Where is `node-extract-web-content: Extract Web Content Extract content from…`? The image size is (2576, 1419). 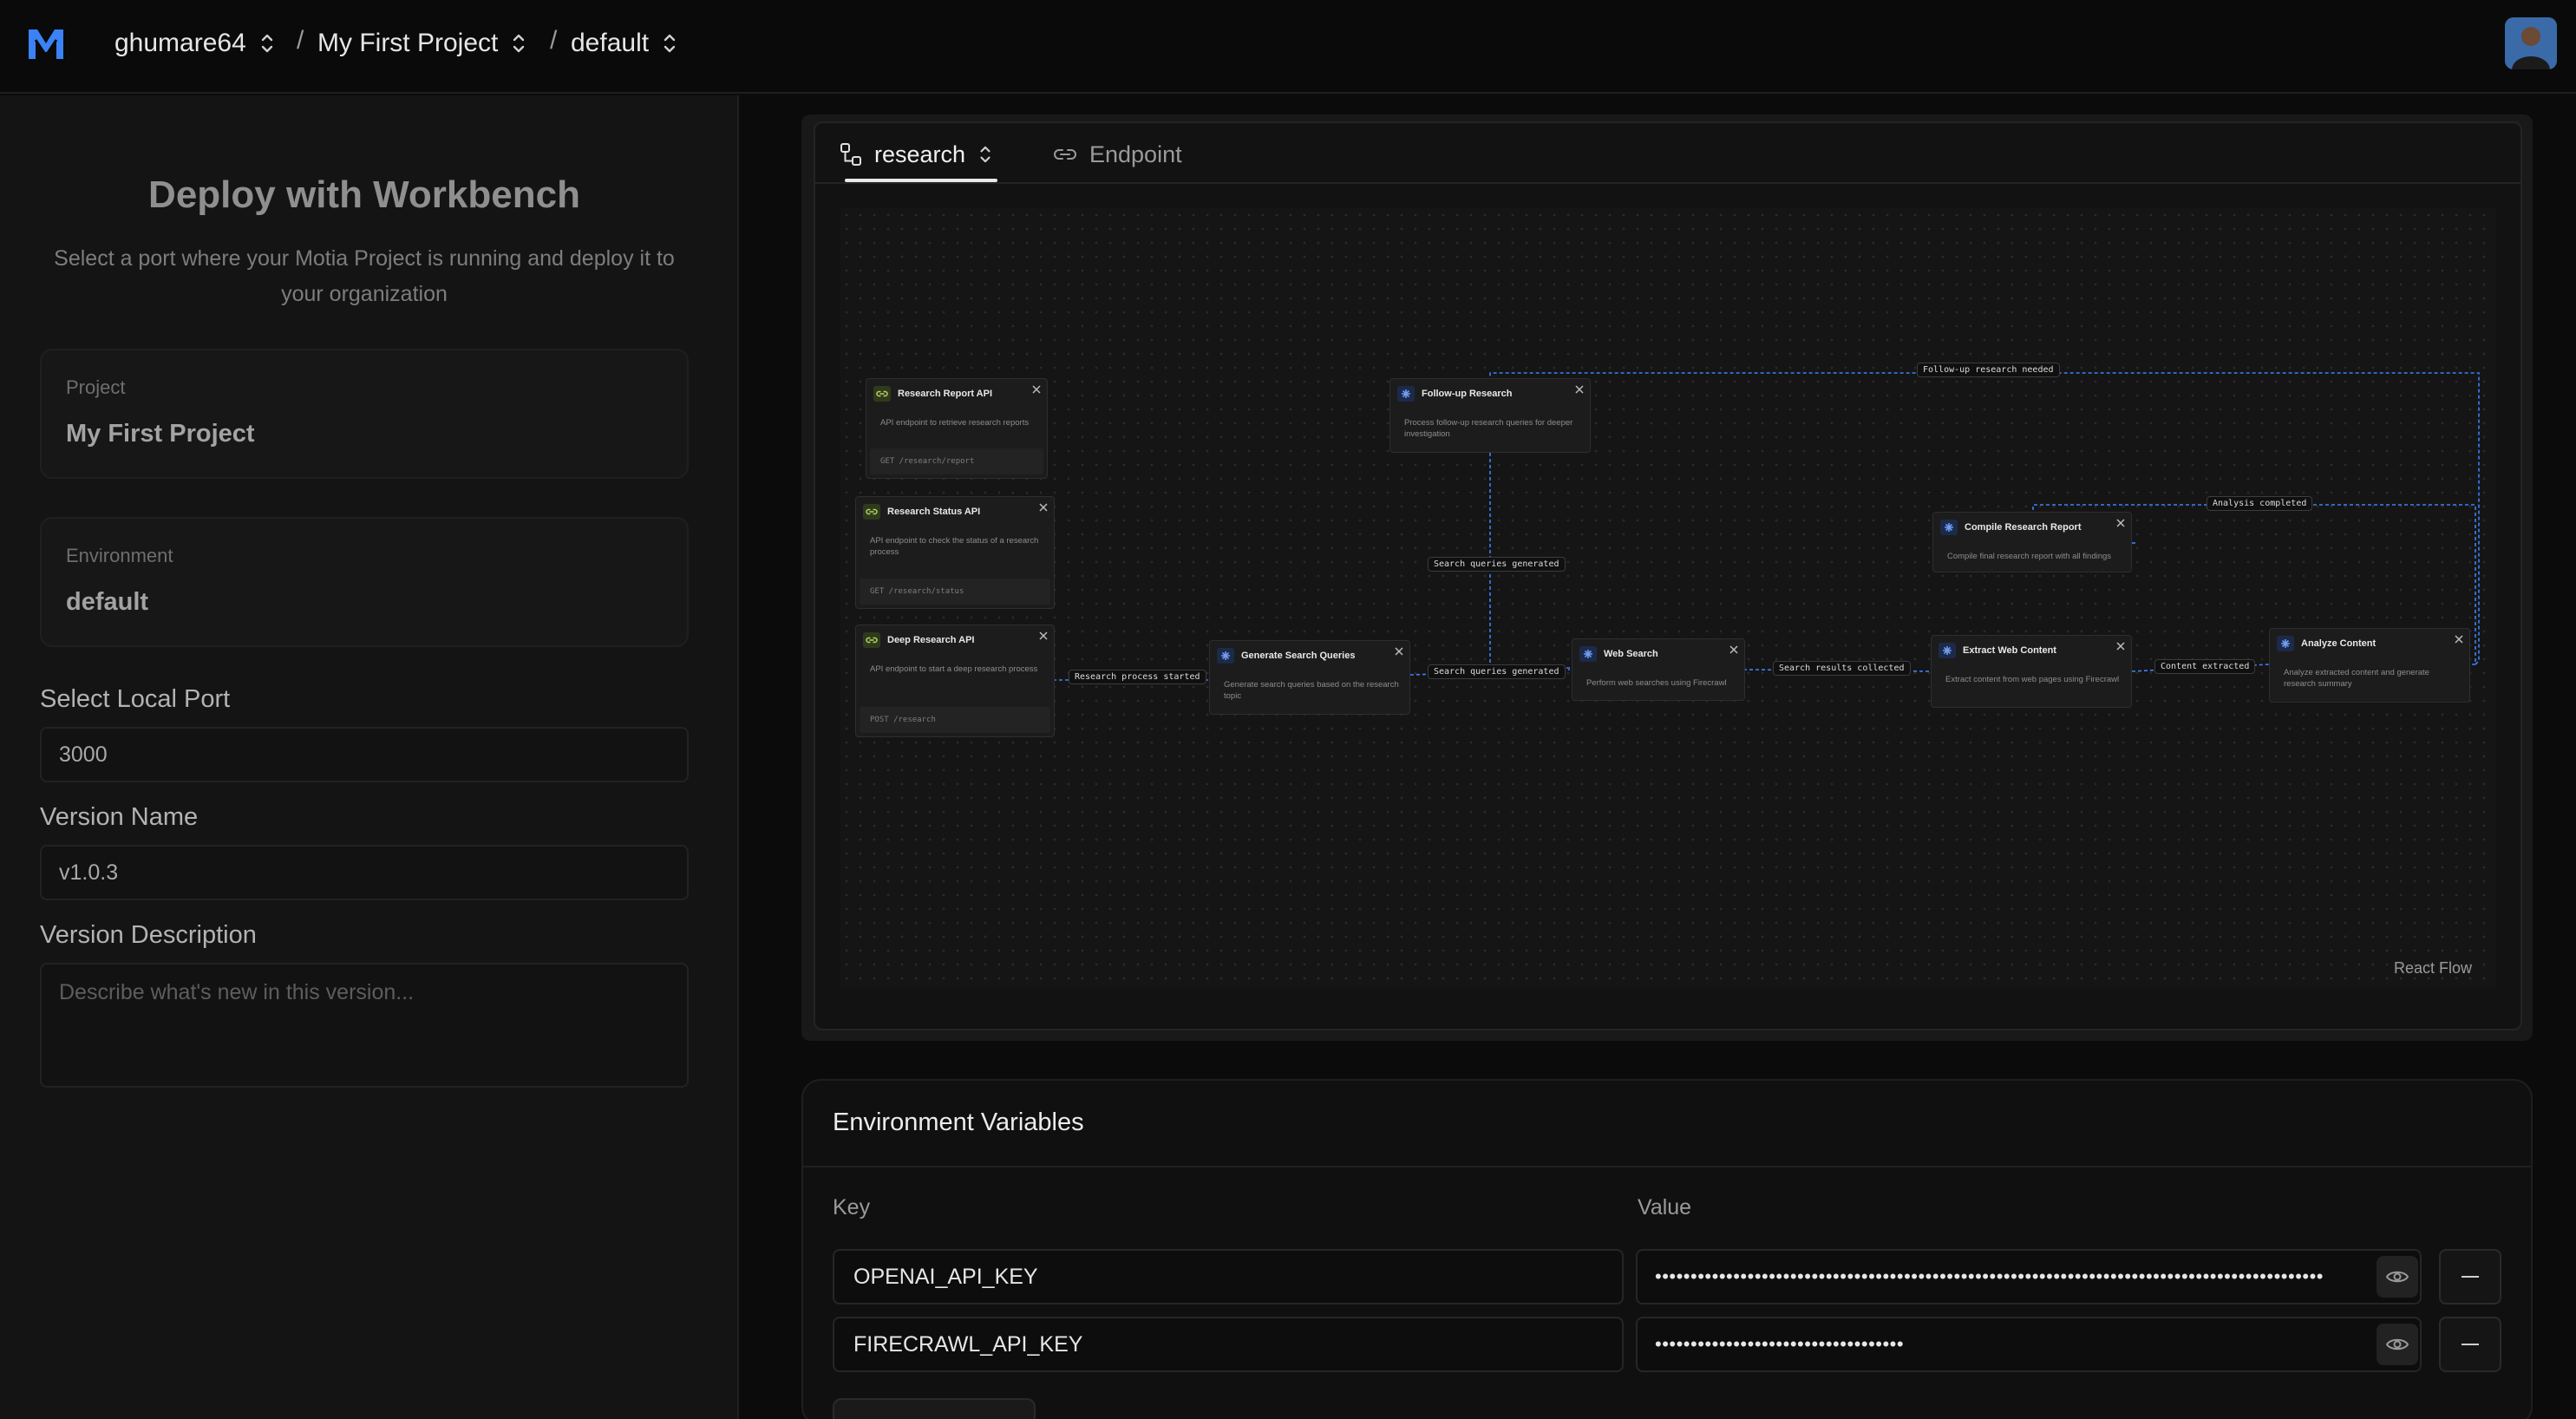 node-extract-web-content: Extract Web Content Extract content from… is located at coordinates (2031, 671).